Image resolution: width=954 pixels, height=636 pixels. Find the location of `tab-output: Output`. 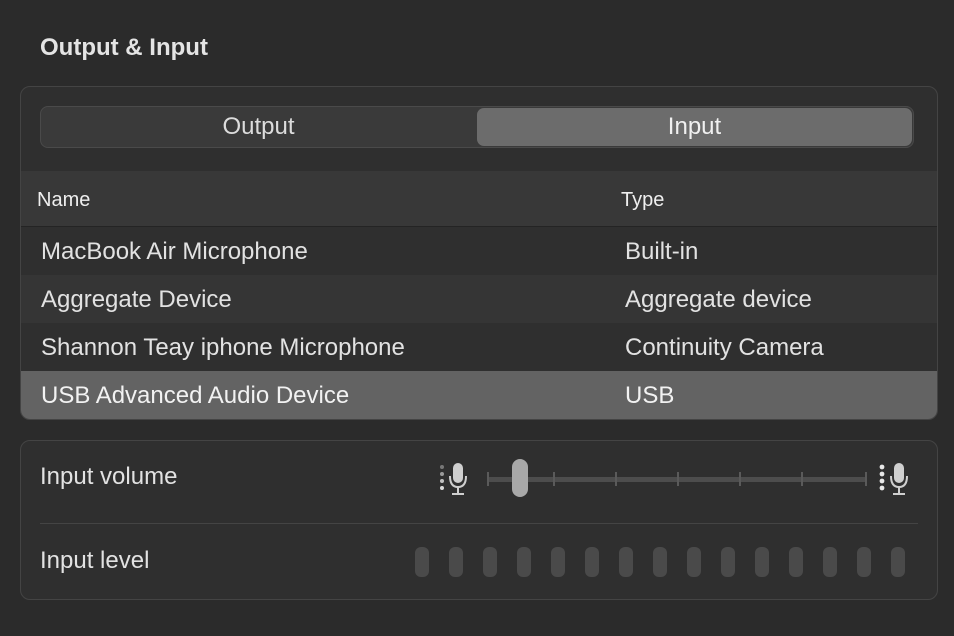

tab-output: Output is located at coordinates (258, 127).